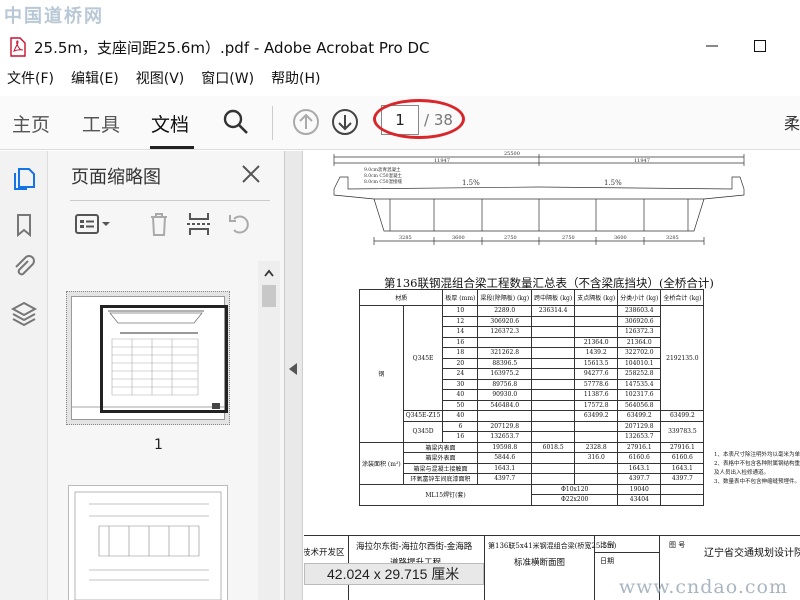 Image resolution: width=800 pixels, height=600 pixels. I want to click on table-cell: 132653.7, so click(505, 437).